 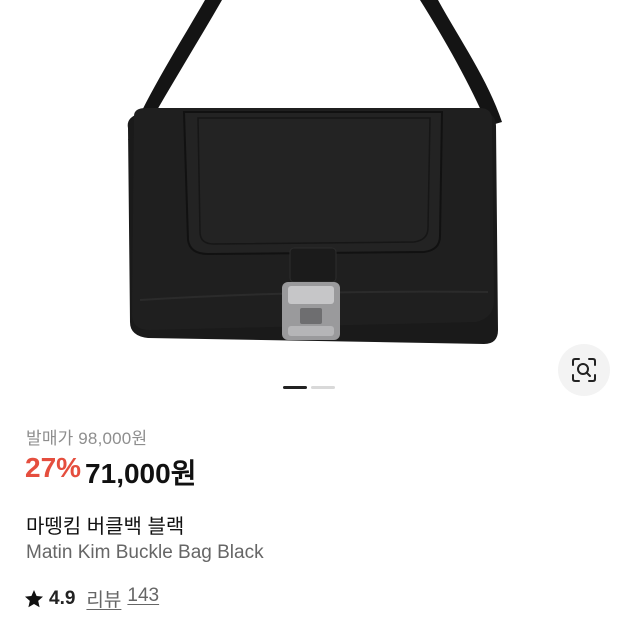 What do you see at coordinates (53, 467) in the screenshot?
I see `discount-rate: 27%` at bounding box center [53, 467].